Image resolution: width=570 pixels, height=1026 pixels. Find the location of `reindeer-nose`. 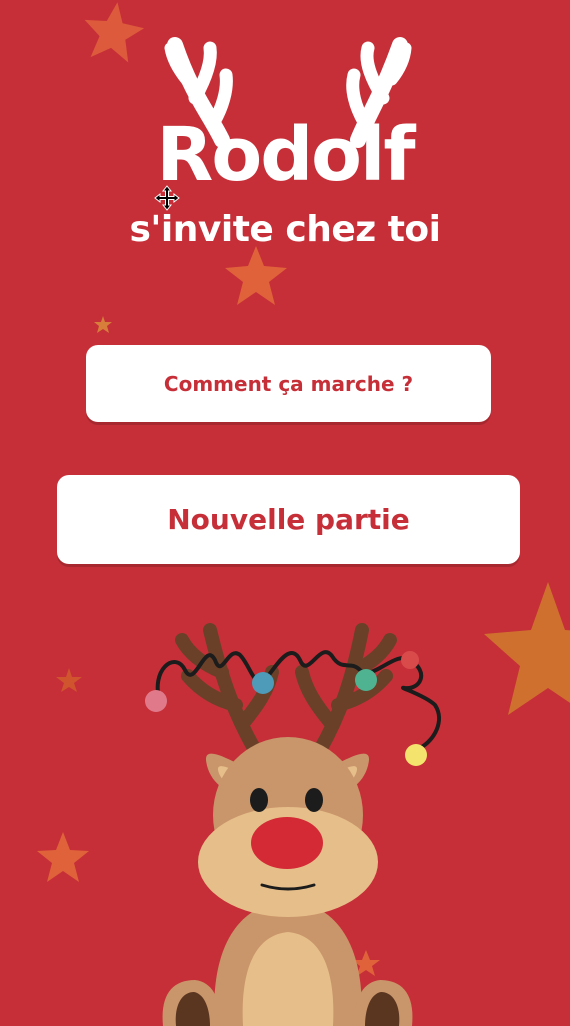

reindeer-nose is located at coordinates (287, 843).